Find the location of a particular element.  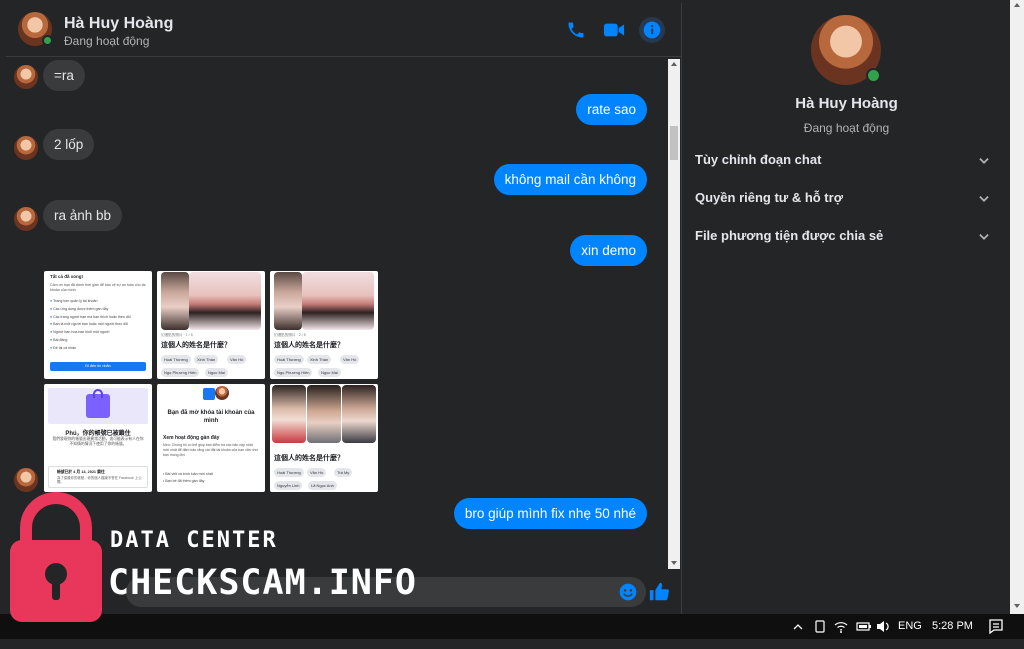

wifi-icon is located at coordinates (841, 626).